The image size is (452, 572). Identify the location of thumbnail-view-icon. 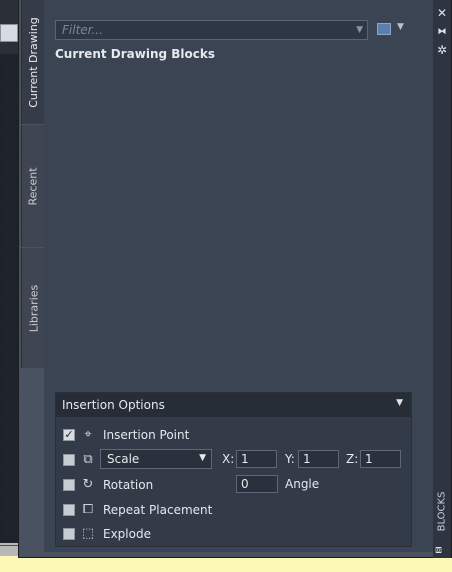
(384, 29).